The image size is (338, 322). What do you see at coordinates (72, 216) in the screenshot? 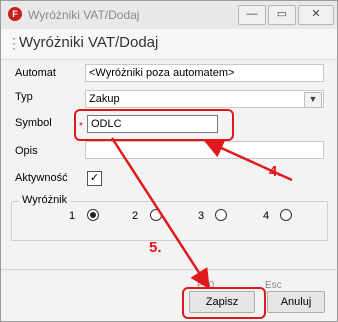
I see `radio-label-1: 1` at bounding box center [72, 216].